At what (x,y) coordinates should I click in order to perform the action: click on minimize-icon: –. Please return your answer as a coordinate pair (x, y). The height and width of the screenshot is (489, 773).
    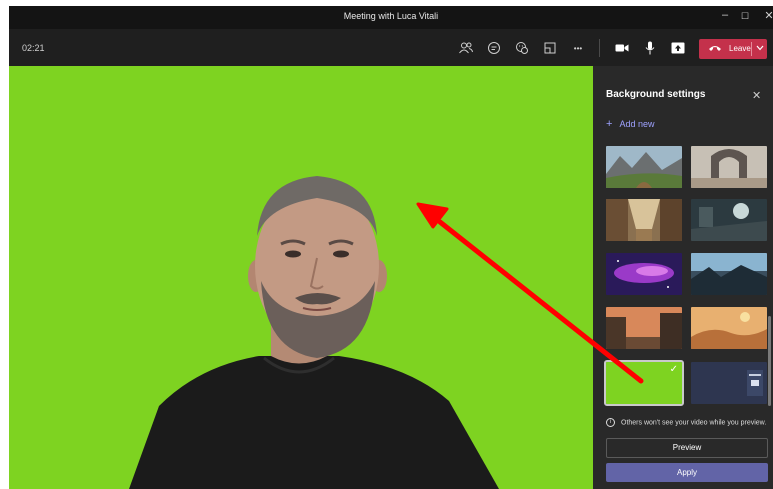
    Looking at the image, I should click on (725, 15).